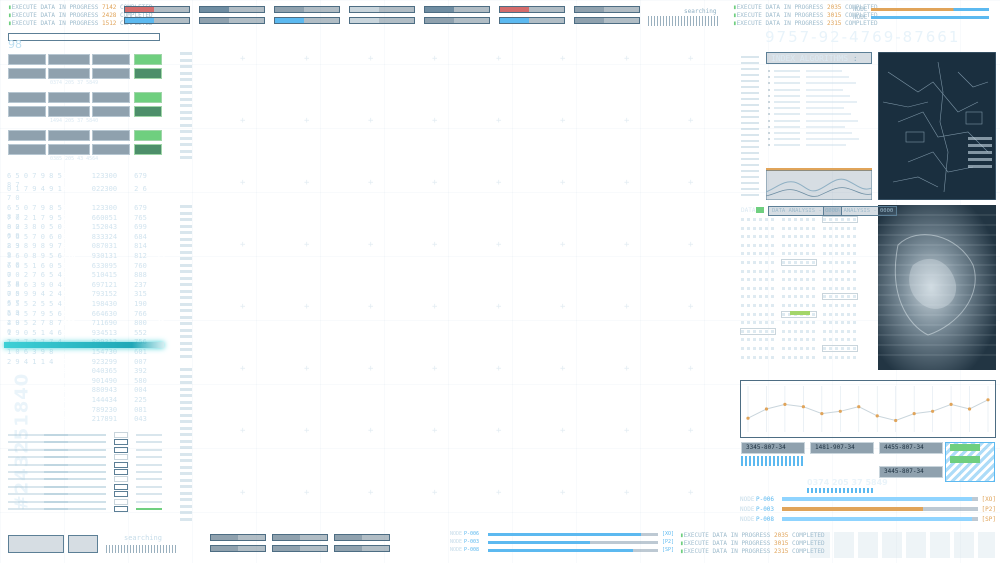 This screenshot has width=1000, height=563. I want to click on node-code: [XO], so click(668, 534).